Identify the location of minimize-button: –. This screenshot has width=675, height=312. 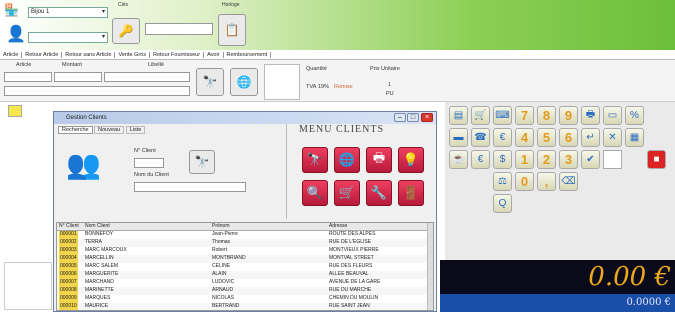
(400, 117).